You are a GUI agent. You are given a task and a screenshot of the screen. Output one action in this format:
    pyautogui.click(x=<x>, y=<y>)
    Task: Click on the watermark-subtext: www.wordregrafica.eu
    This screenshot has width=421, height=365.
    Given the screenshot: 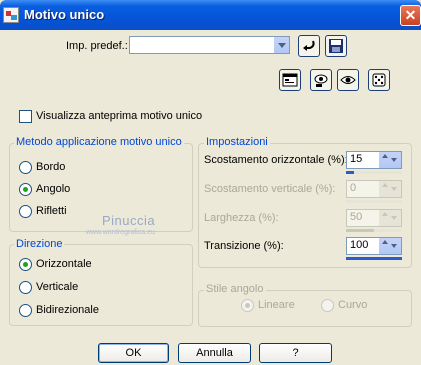 What is the action you would take?
    pyautogui.click(x=120, y=232)
    